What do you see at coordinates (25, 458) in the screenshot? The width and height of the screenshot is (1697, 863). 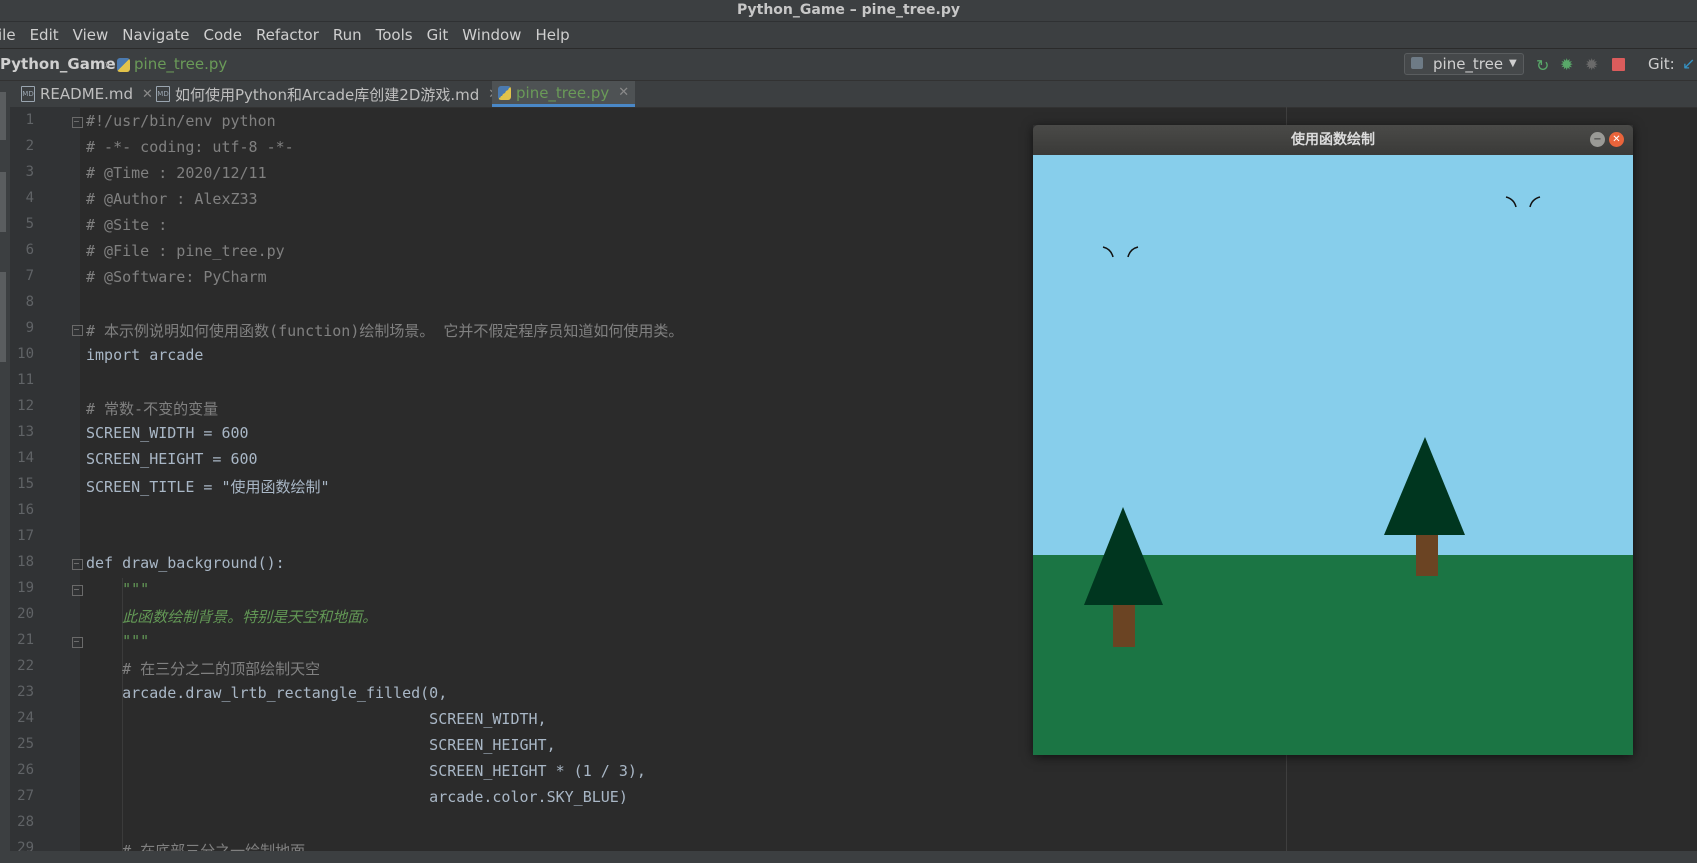 I see `line-number: 14` at bounding box center [25, 458].